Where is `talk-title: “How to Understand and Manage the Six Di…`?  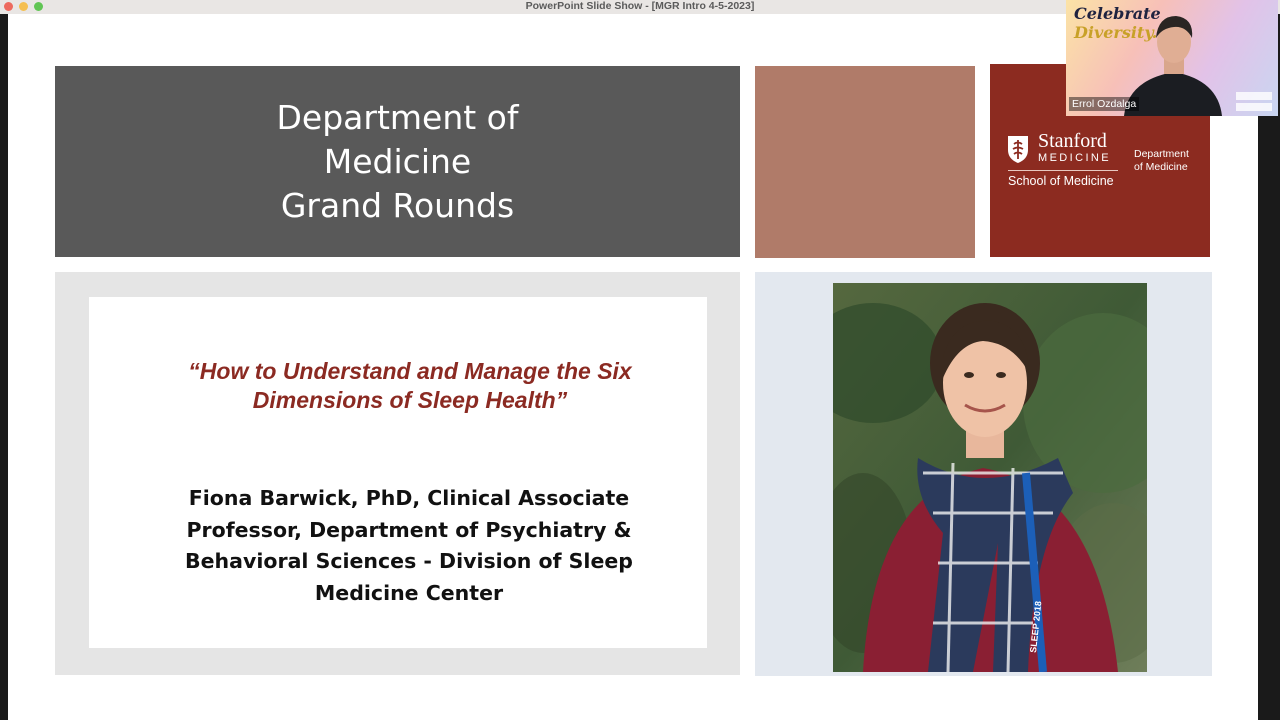 talk-title: “How to Understand and Manage the Six Di… is located at coordinates (410, 385).